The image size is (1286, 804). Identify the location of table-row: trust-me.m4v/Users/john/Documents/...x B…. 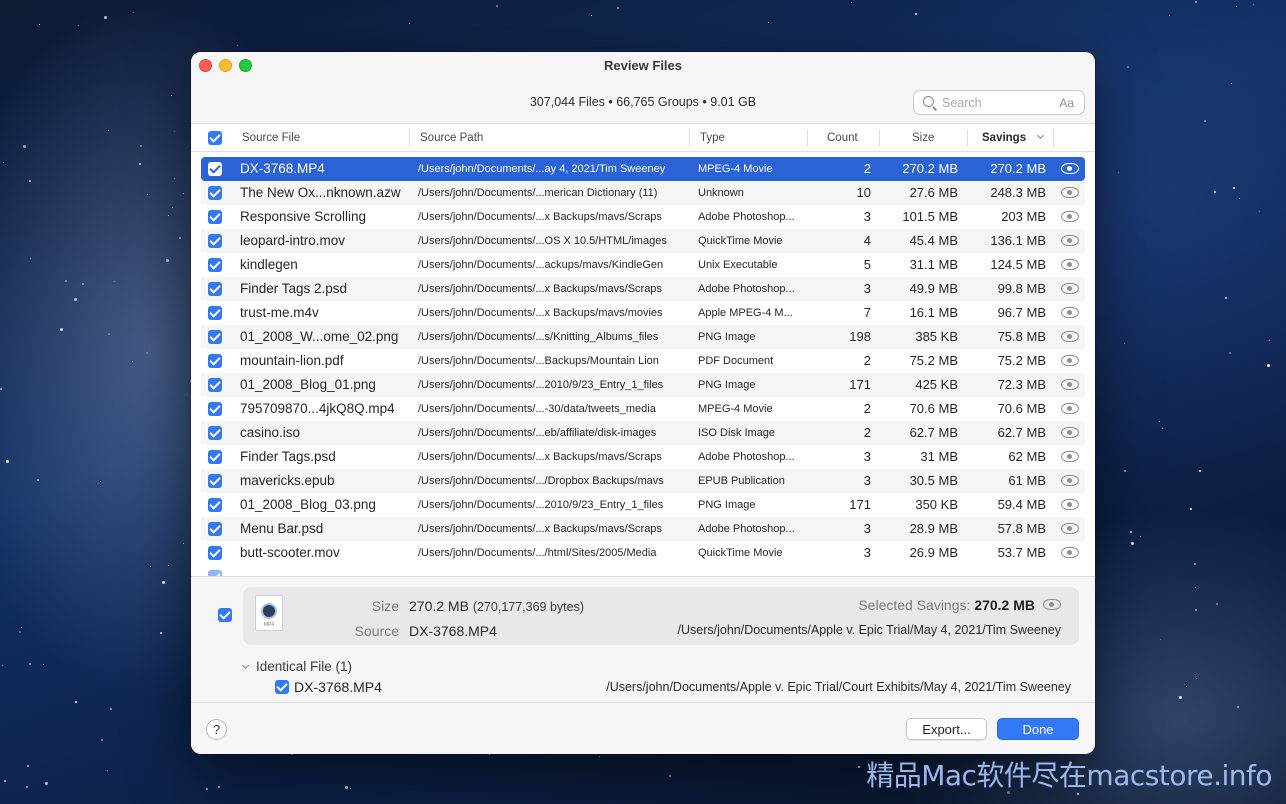
(643, 313).